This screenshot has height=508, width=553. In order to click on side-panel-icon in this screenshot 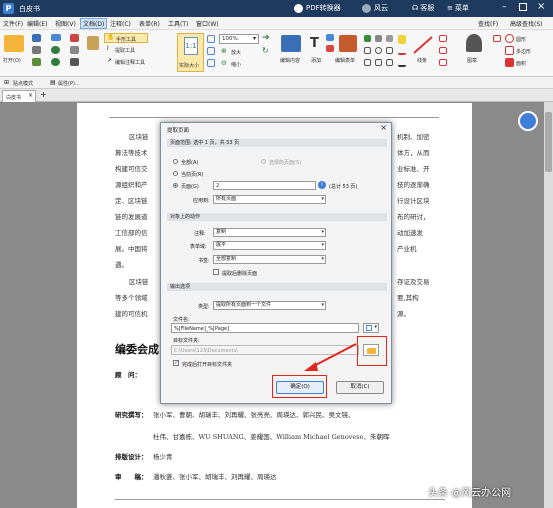, I will do `click(528, 121)`.